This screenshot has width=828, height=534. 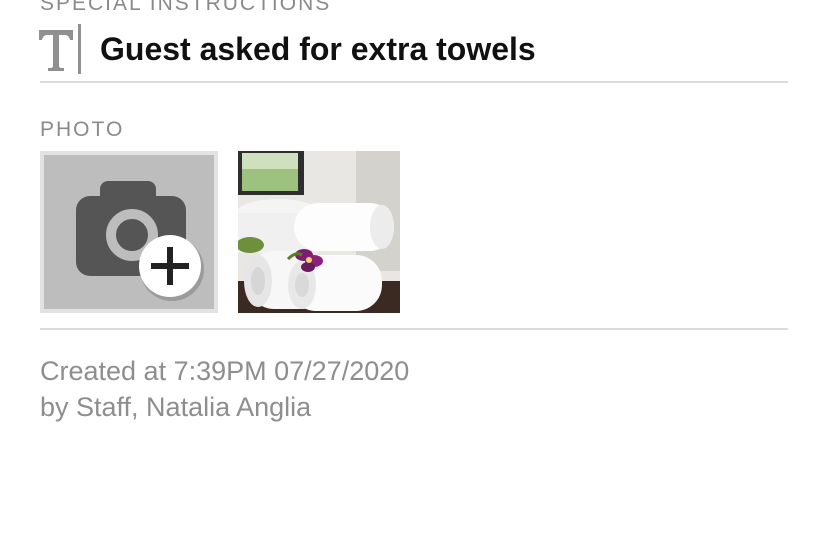 What do you see at coordinates (225, 371) in the screenshot?
I see `created-timestamp: Created at 7:39PM 07/27/2020` at bounding box center [225, 371].